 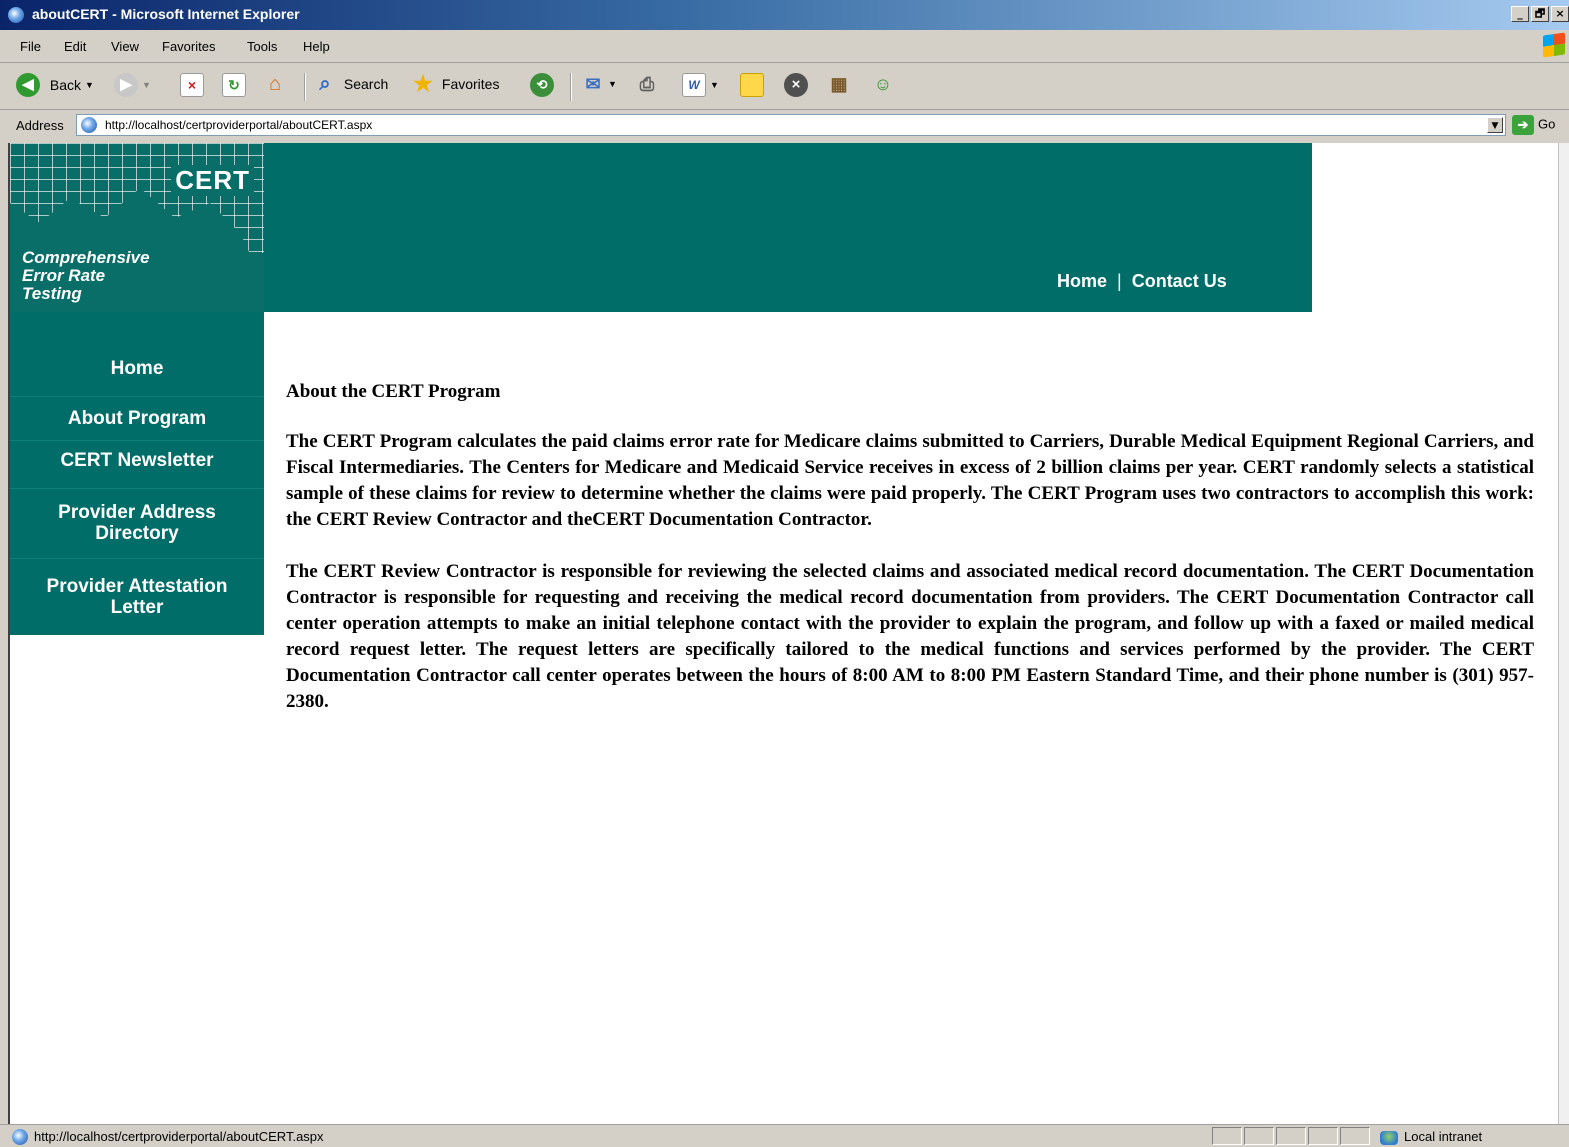 I want to click on research-button: ▦, so click(x=839, y=86).